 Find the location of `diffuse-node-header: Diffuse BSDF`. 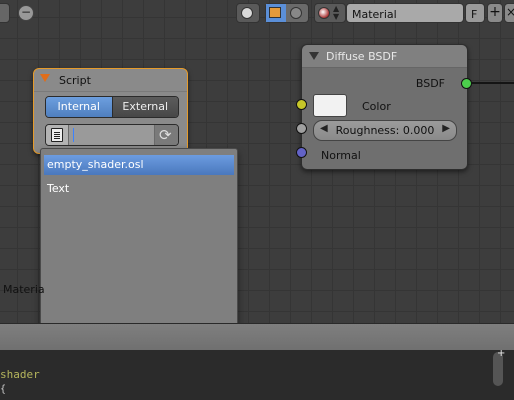

diffuse-node-header: Diffuse BSDF is located at coordinates (384, 56).